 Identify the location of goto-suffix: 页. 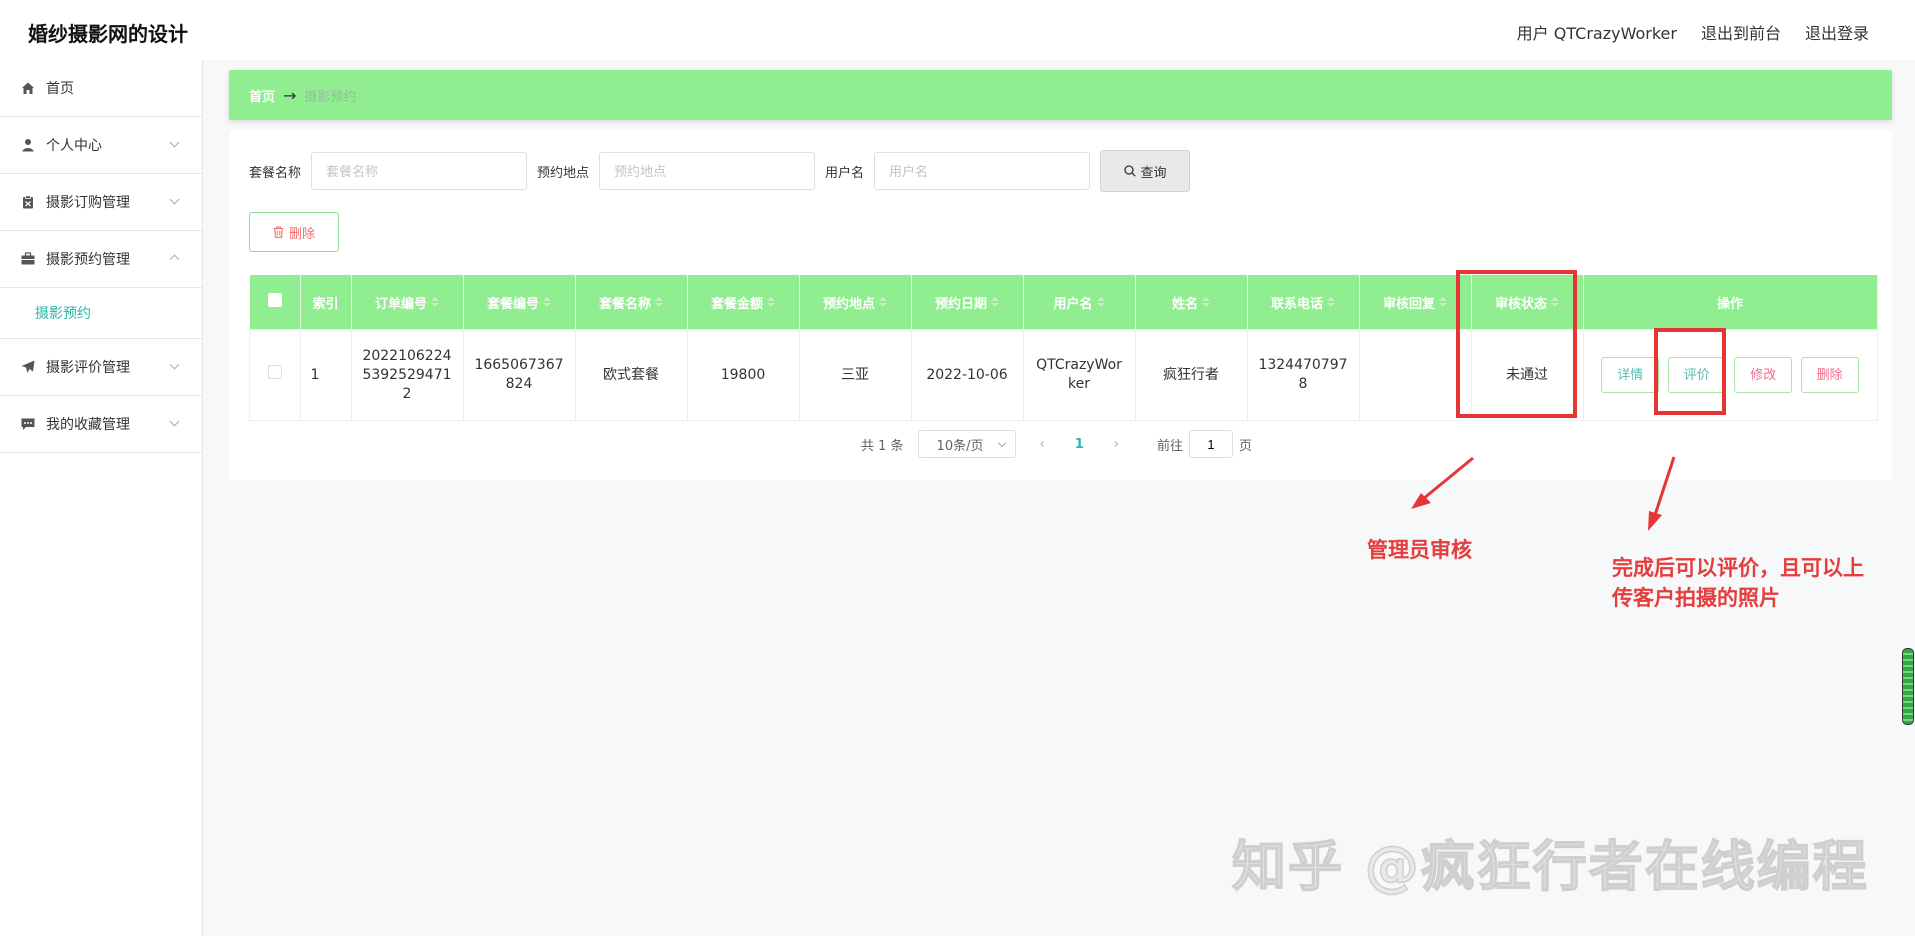
(1246, 446).